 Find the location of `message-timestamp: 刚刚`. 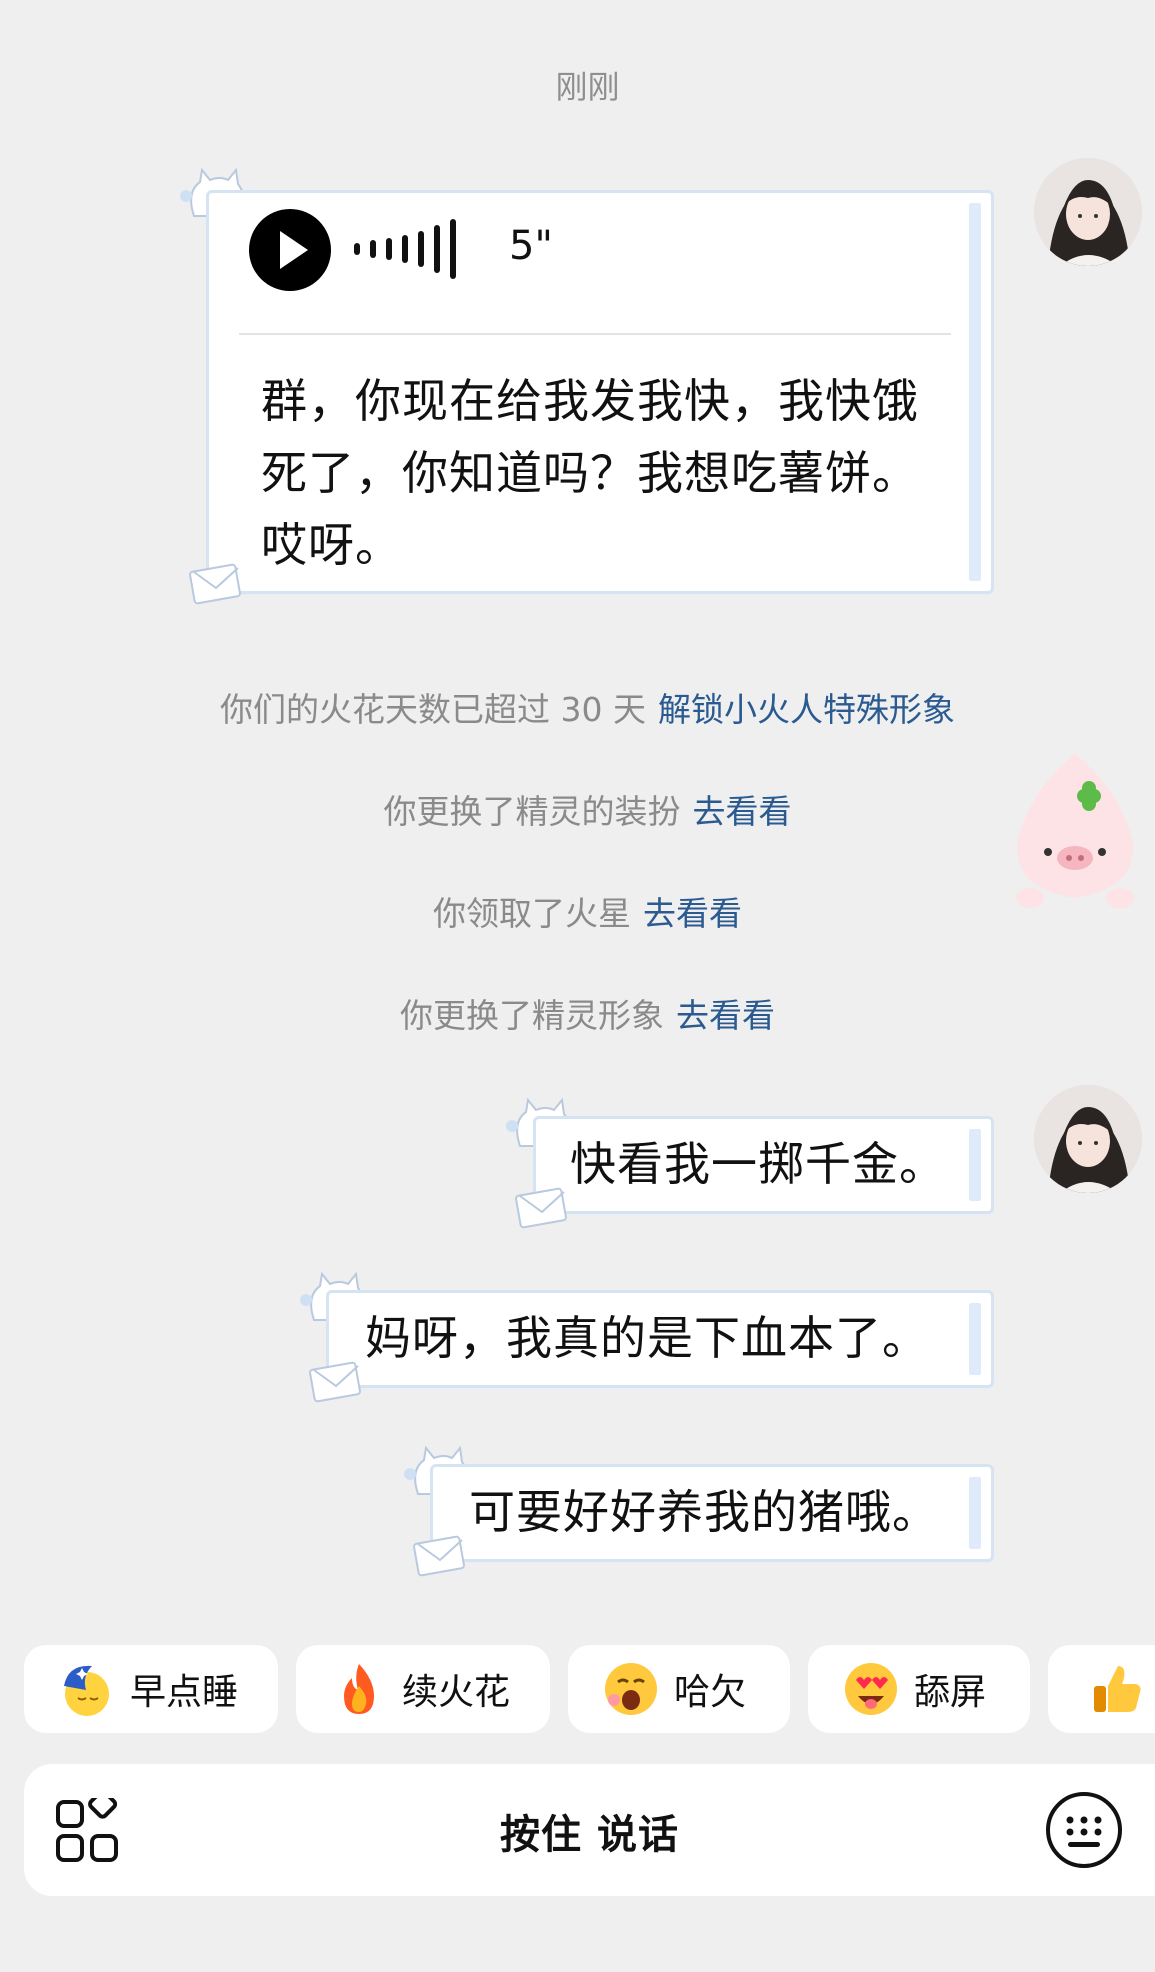

message-timestamp: 刚刚 is located at coordinates (587, 87).